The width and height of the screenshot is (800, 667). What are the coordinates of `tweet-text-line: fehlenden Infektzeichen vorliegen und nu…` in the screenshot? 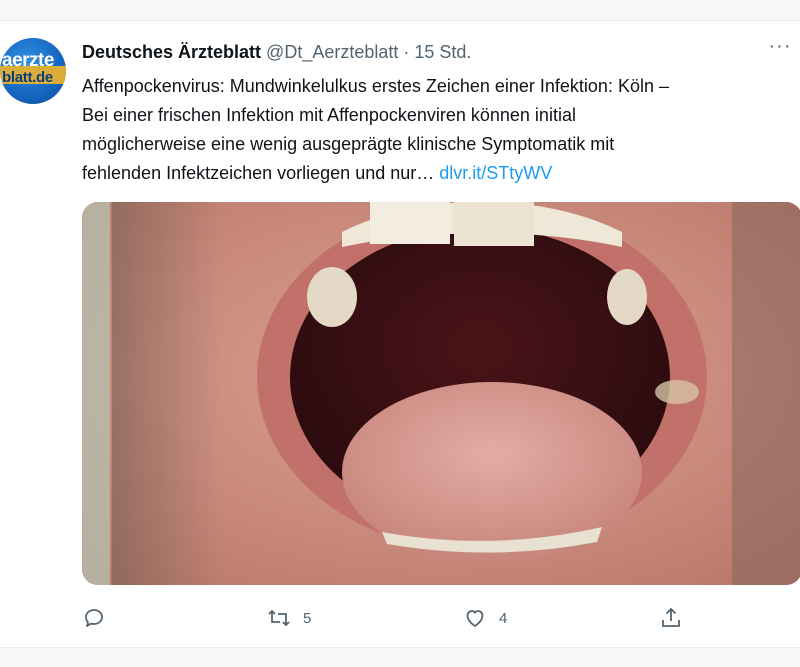 It's located at (258, 173).